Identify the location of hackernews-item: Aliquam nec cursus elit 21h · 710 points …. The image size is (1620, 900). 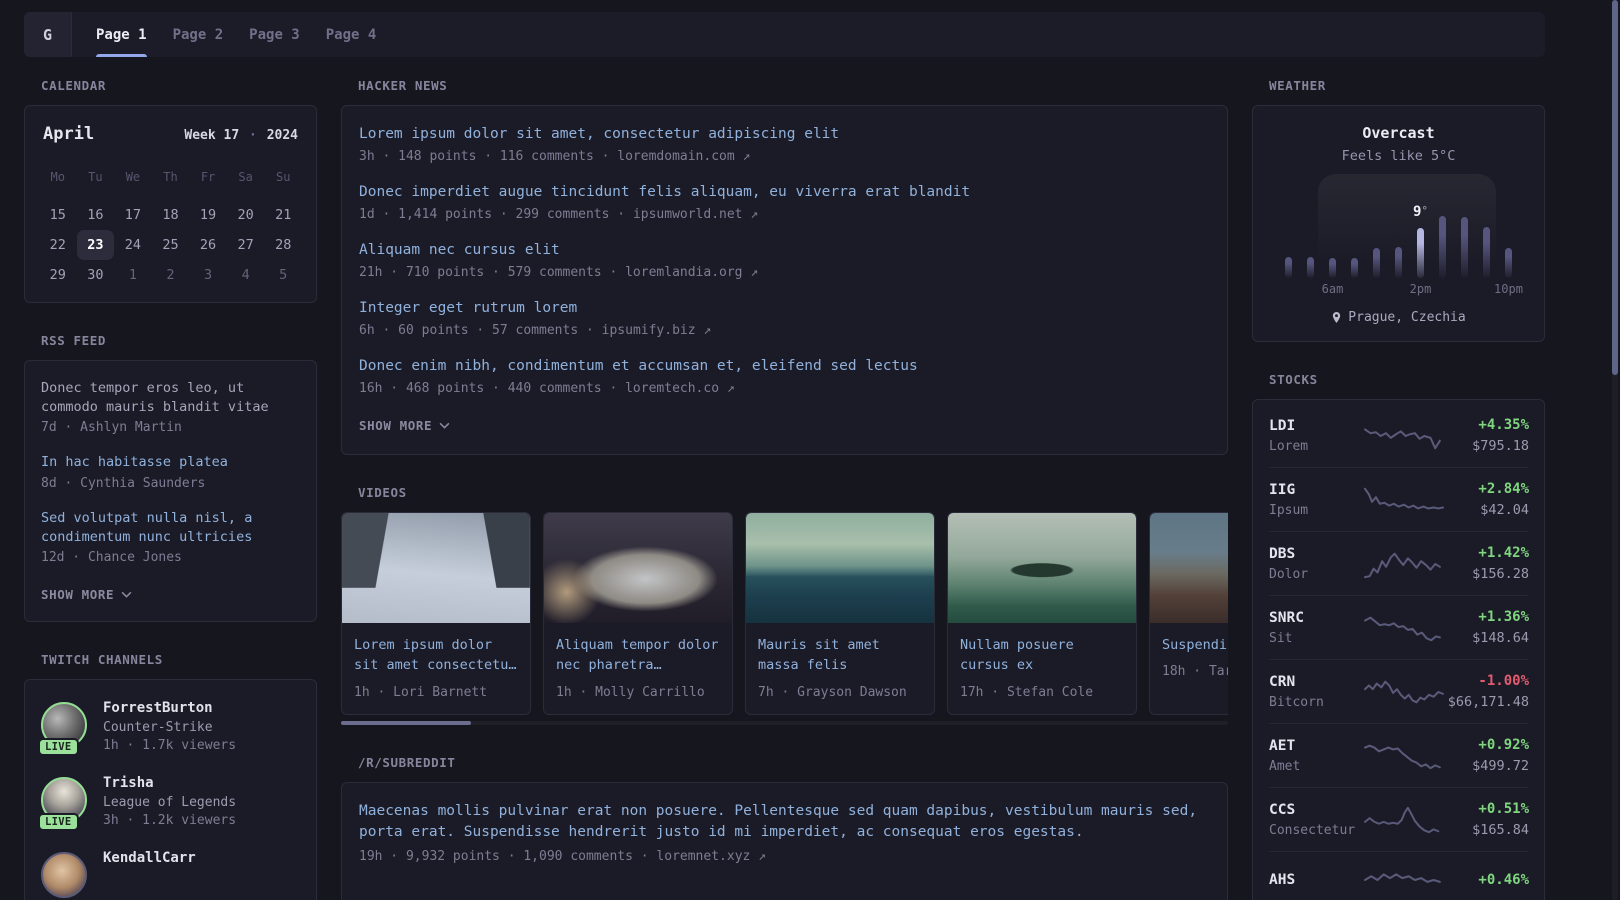
(784, 260).